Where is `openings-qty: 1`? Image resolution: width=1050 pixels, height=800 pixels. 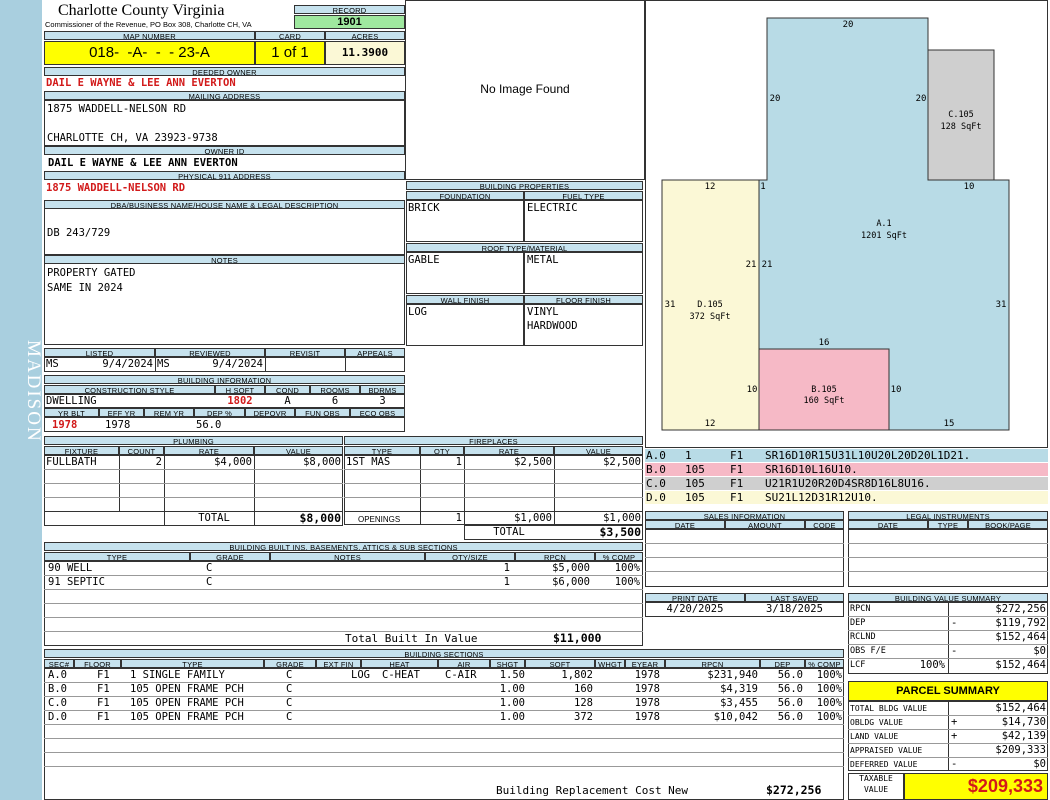
openings-qty: 1 is located at coordinates (458, 518).